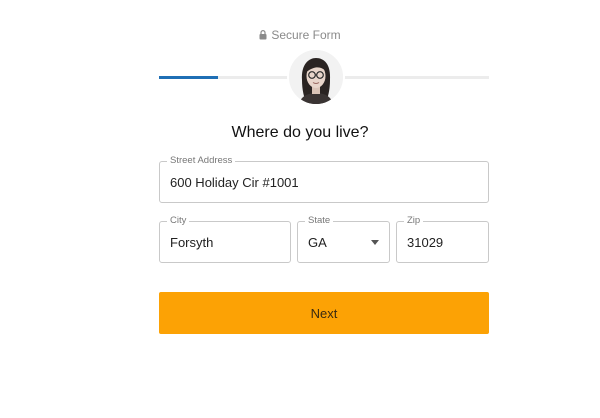 The image size is (600, 418). I want to click on person-avatar-icon, so click(316, 77).